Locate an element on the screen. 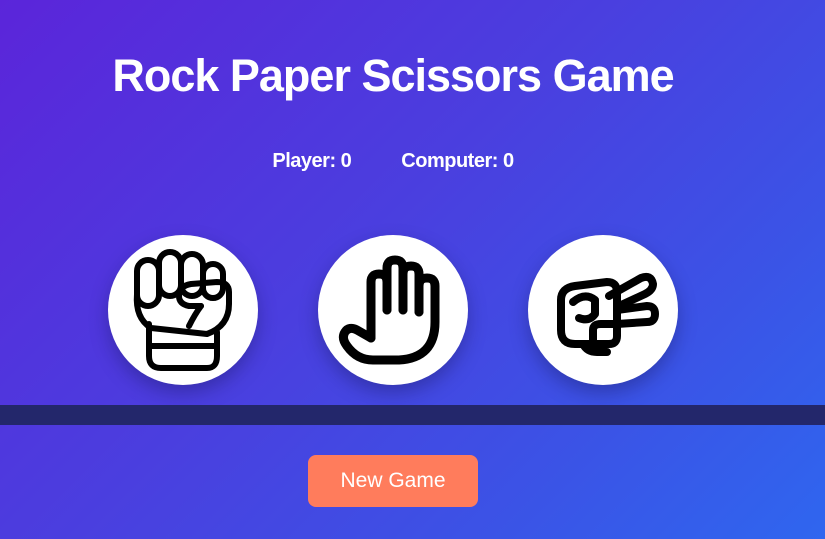 The width and height of the screenshot is (825, 539). scoreboard: Player: 0 Computer: 0 is located at coordinates (393, 161).